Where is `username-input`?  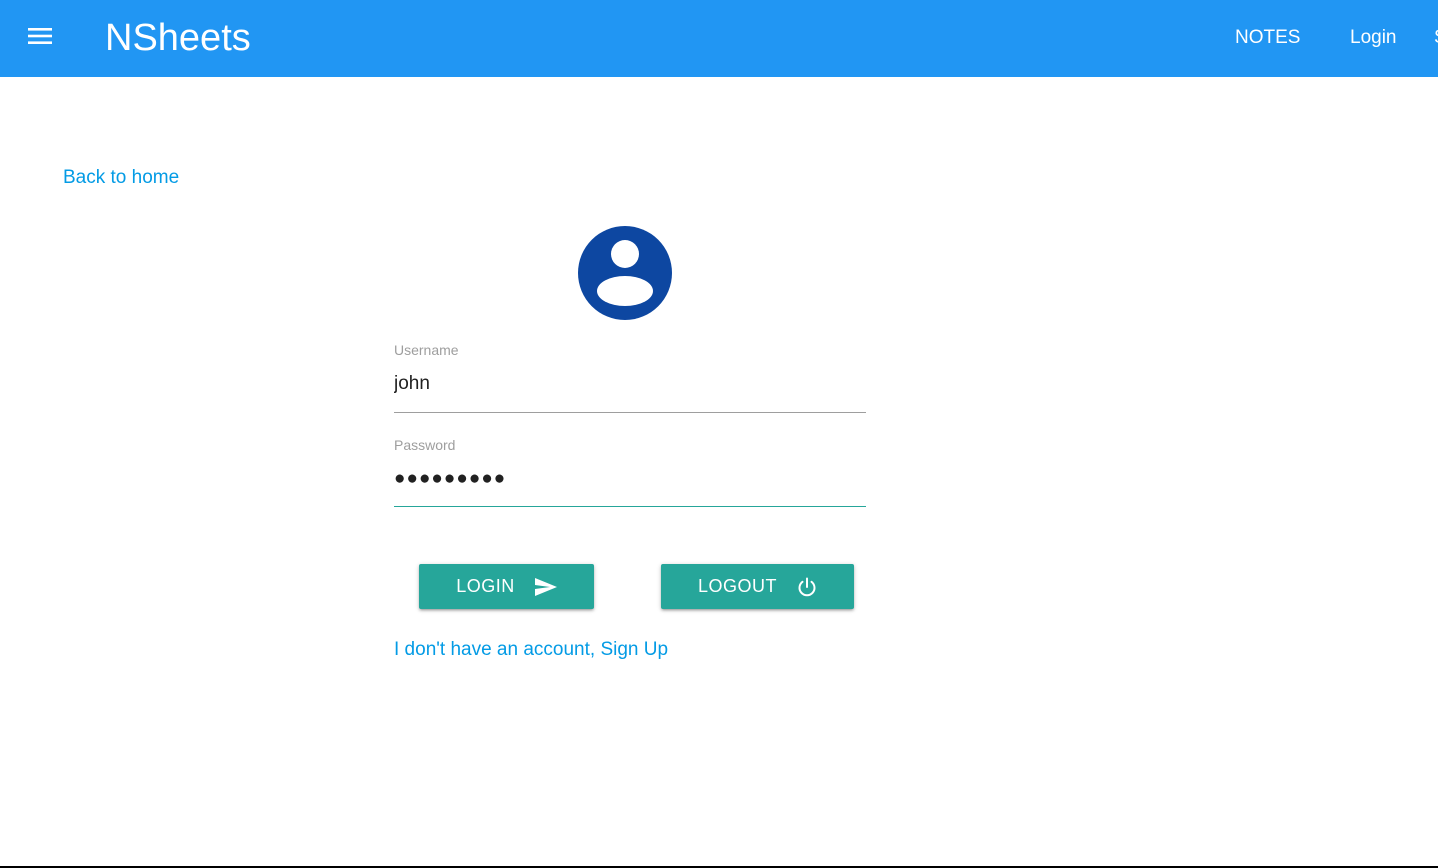 username-input is located at coordinates (630, 384).